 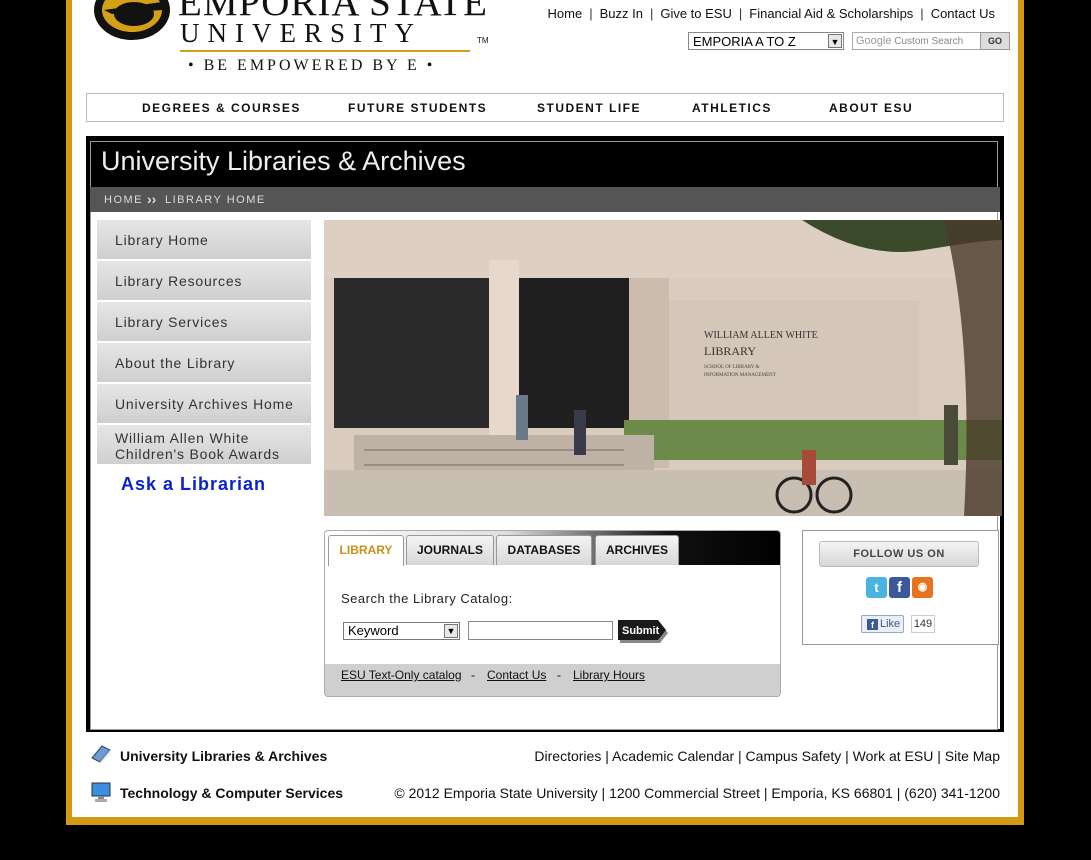 I want to click on book-awards-line1: William Allen White, so click(x=182, y=438).